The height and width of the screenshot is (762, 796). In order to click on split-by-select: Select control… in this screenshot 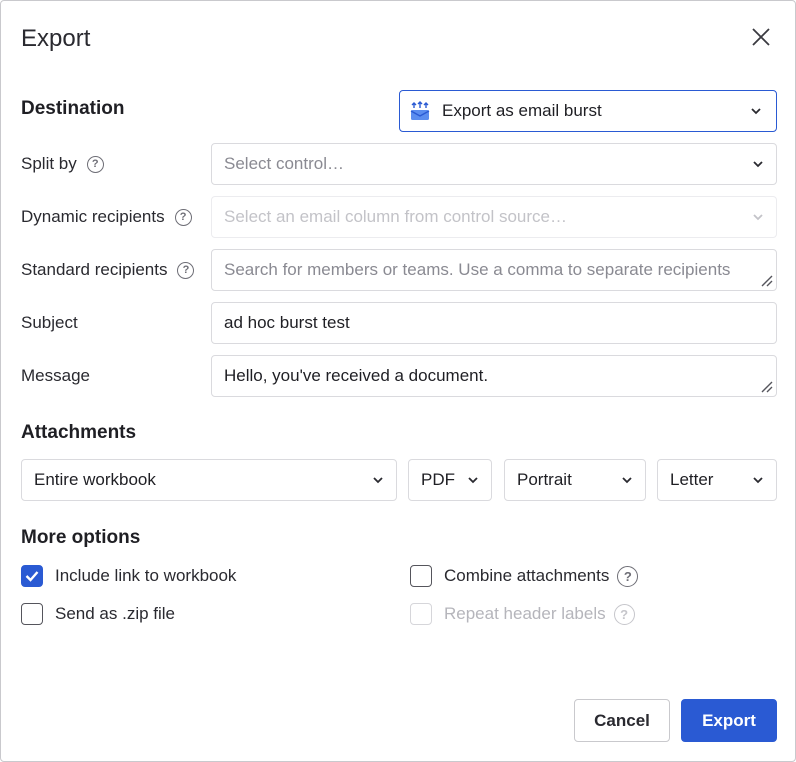, I will do `click(494, 164)`.